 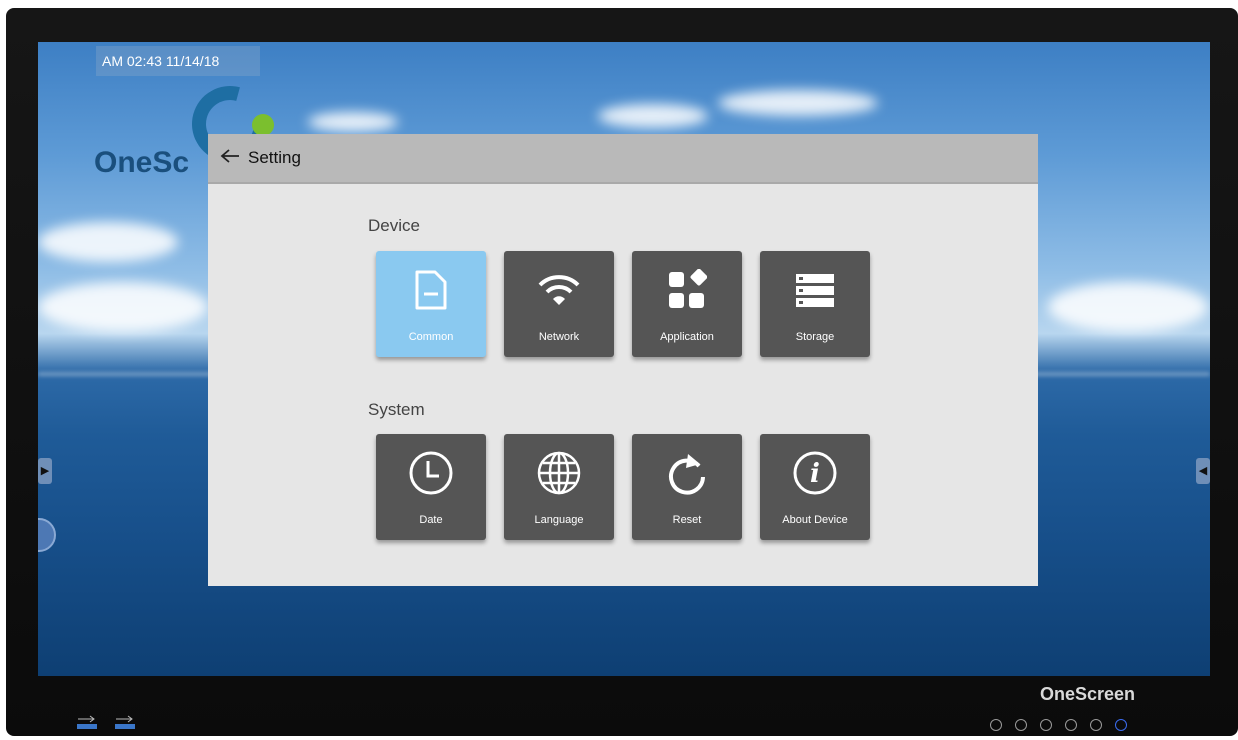 What do you see at coordinates (431, 520) in the screenshot?
I see `tile-label: Date` at bounding box center [431, 520].